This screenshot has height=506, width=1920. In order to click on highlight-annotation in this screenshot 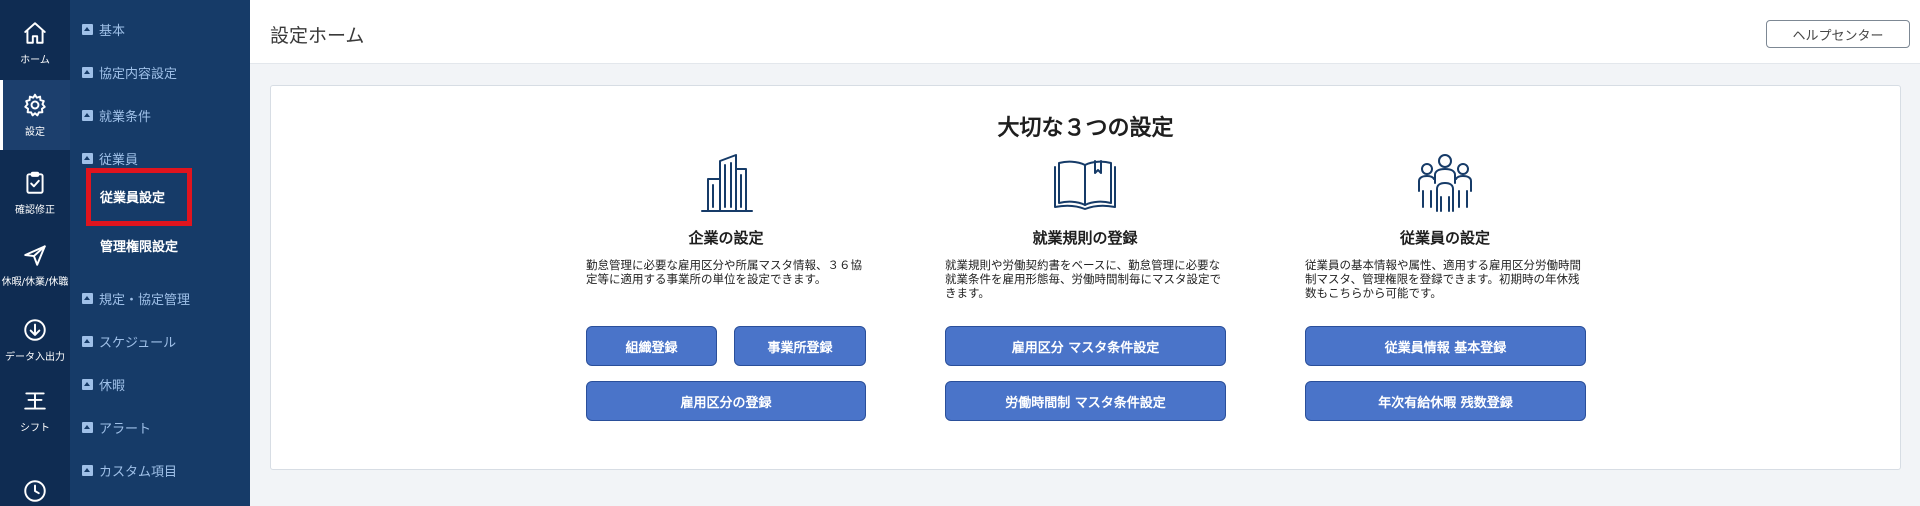, I will do `click(139, 197)`.